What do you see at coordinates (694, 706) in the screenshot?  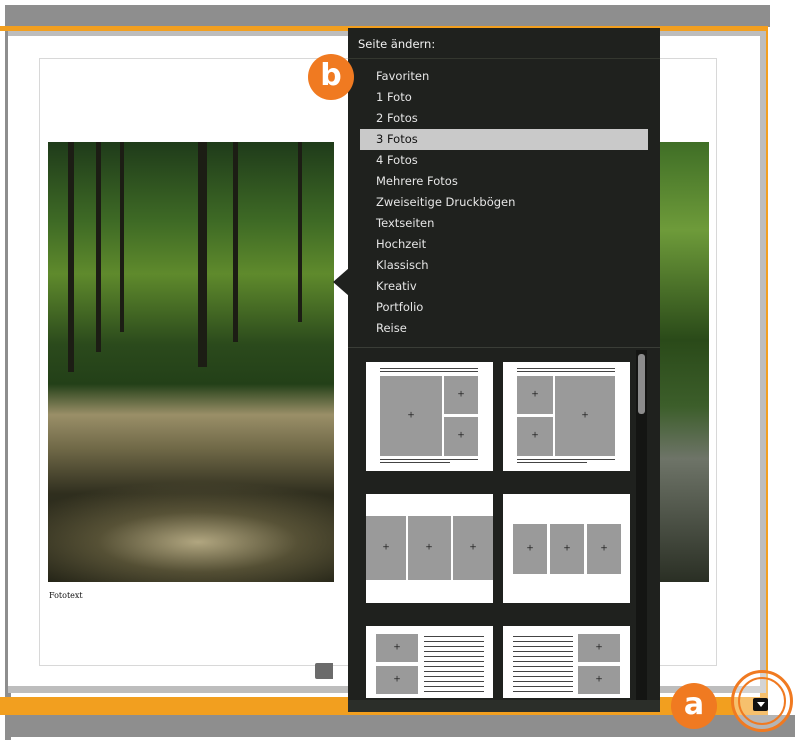 I see `callout-a: a` at bounding box center [694, 706].